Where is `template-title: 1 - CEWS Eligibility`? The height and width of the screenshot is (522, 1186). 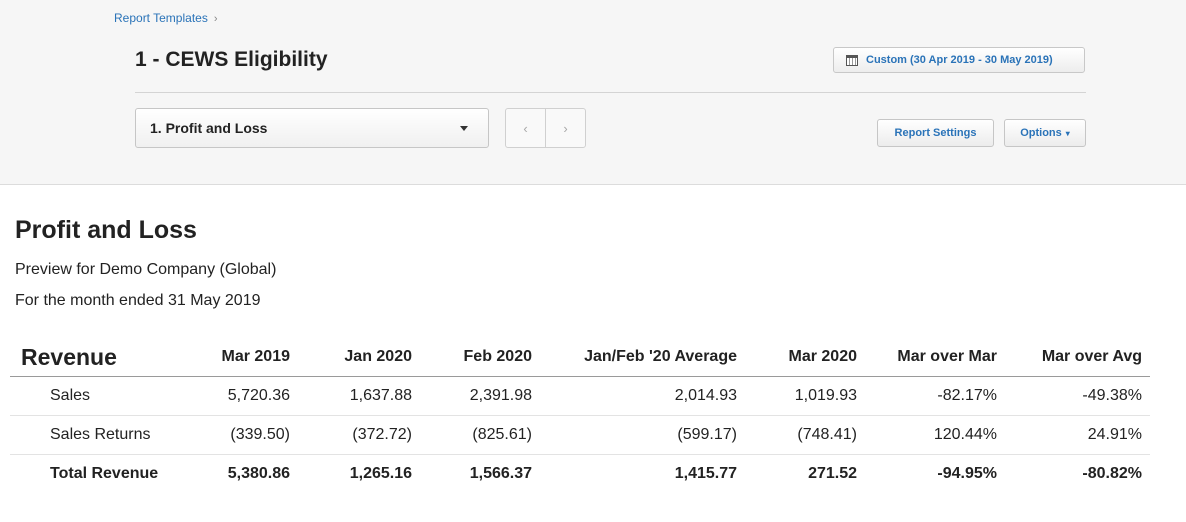
template-title: 1 - CEWS Eligibility is located at coordinates (231, 59).